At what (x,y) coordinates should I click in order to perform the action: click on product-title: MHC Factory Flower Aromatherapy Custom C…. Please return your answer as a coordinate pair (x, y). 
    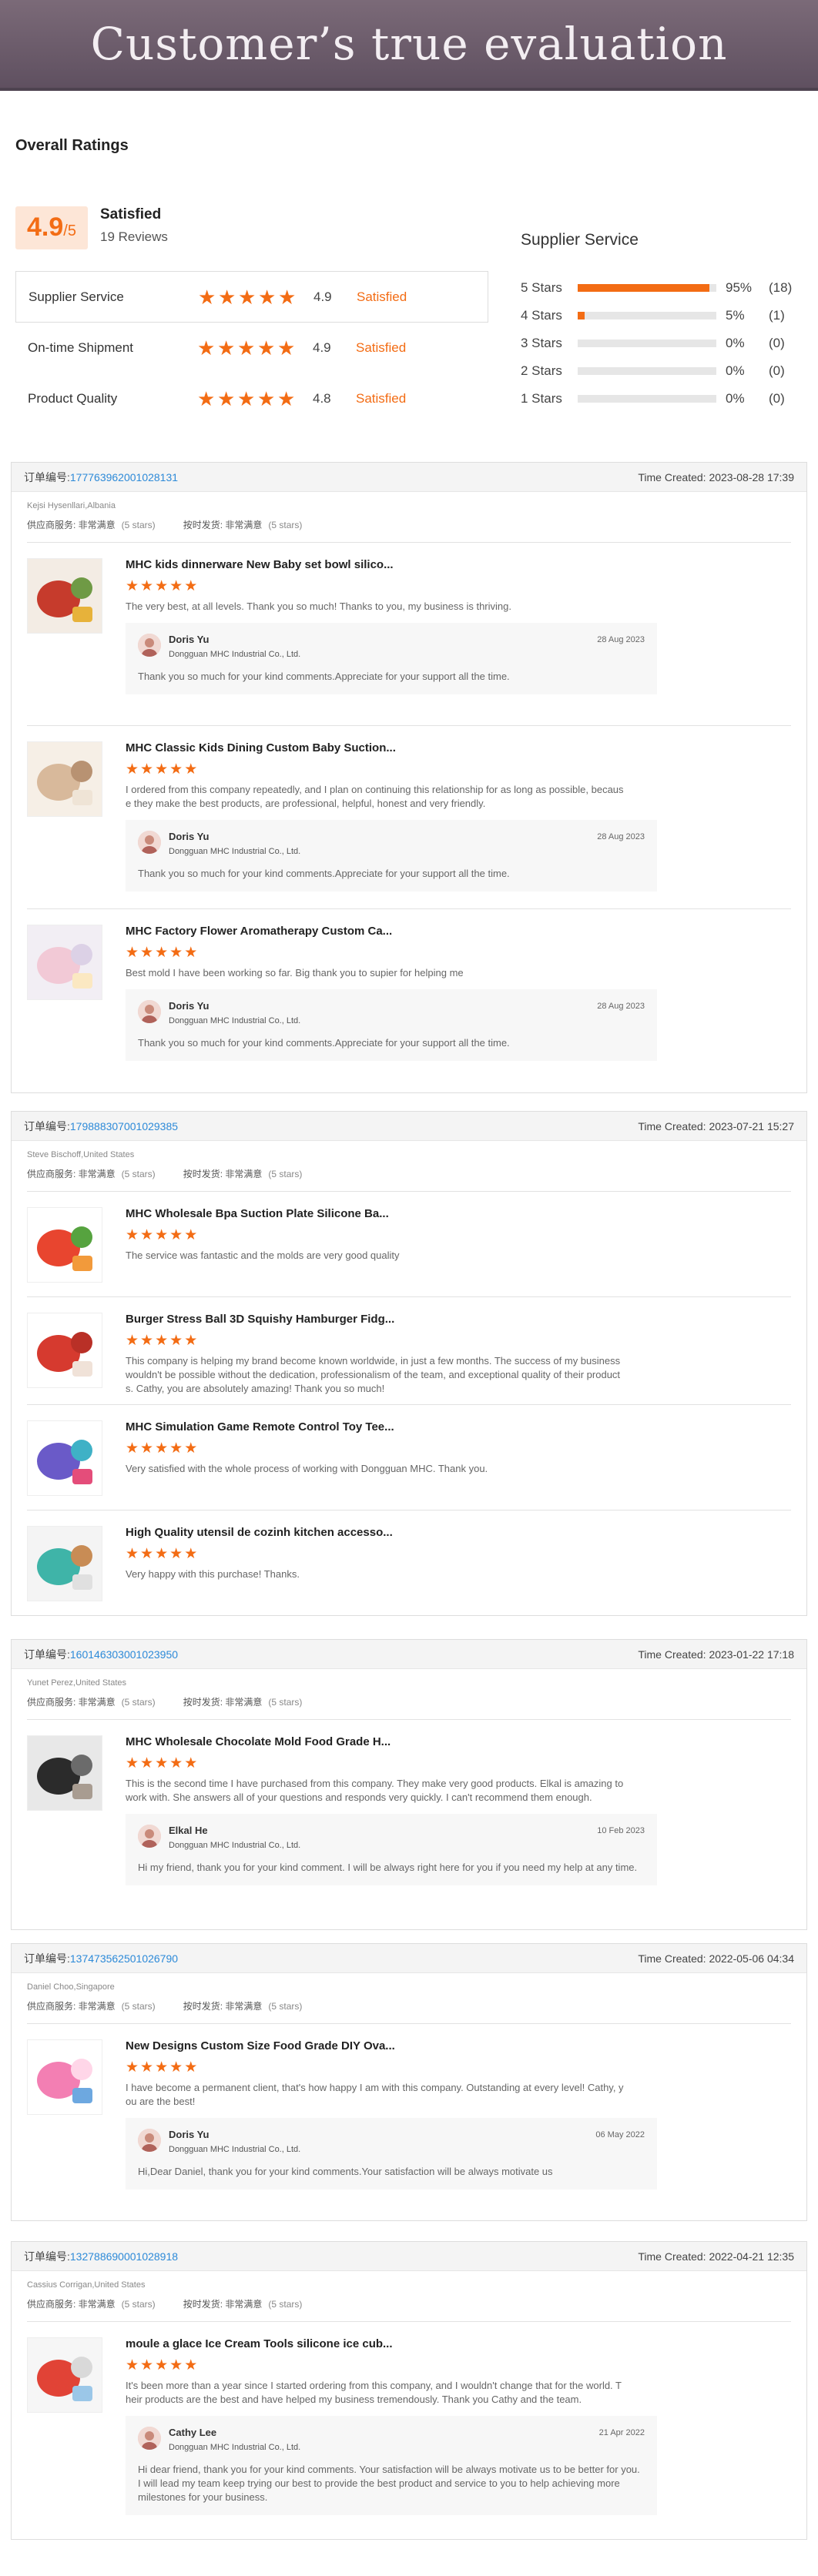
    Looking at the image, I should click on (458, 931).